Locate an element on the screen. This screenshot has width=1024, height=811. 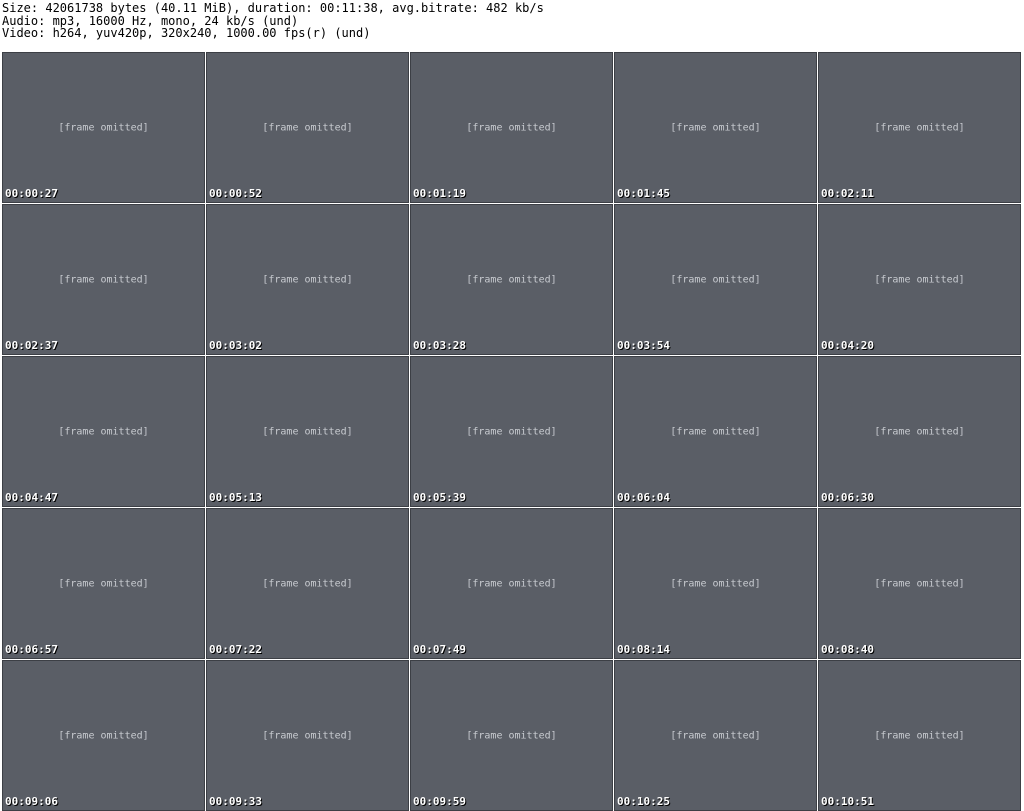
frame-timestamp: 00:03:28 is located at coordinates (439, 345).